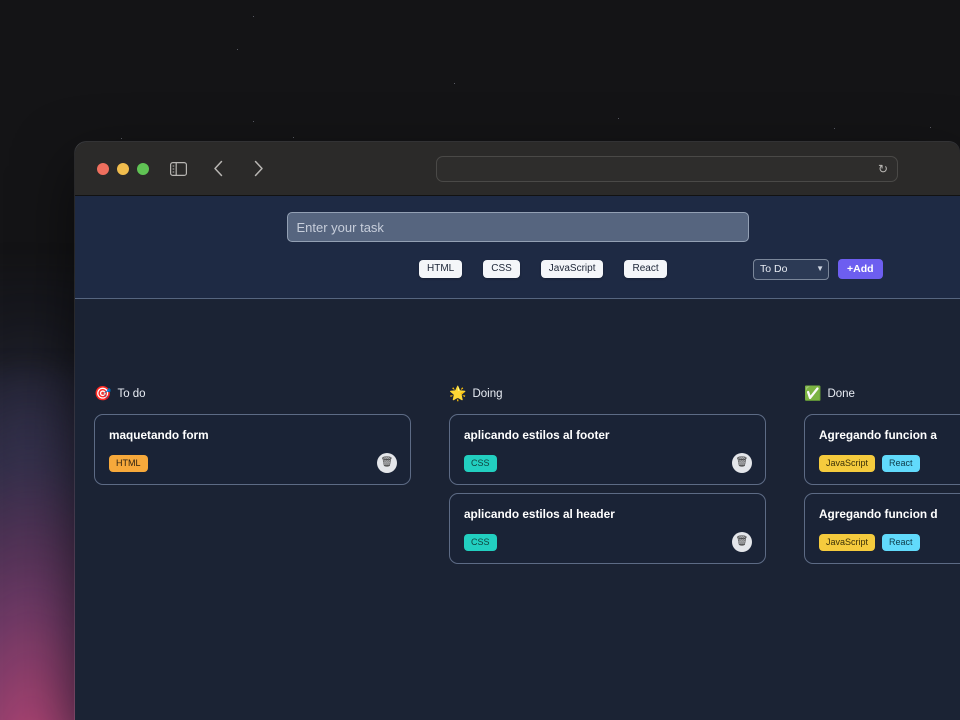 This screenshot has height=720, width=960. Describe the element at coordinates (131, 394) in the screenshot. I see `column-title-todo: To do` at that location.